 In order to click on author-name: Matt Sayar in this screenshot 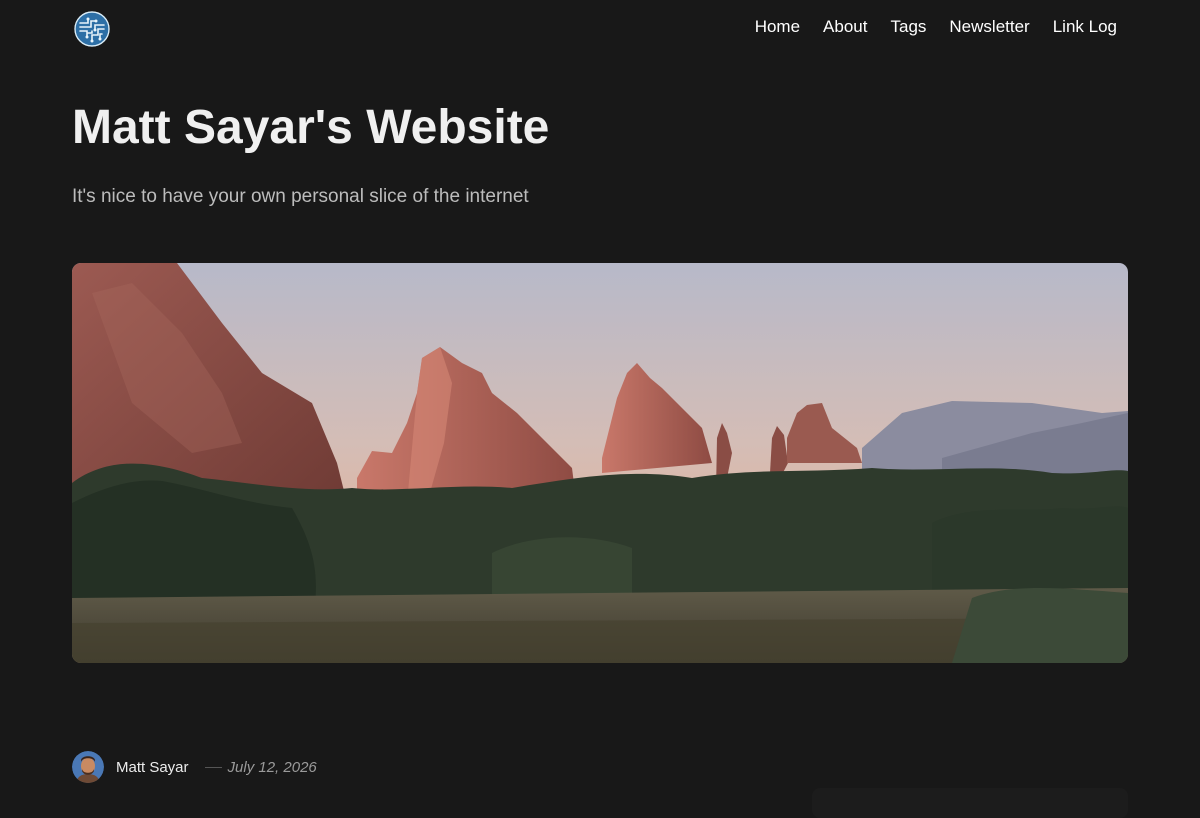, I will do `click(152, 767)`.